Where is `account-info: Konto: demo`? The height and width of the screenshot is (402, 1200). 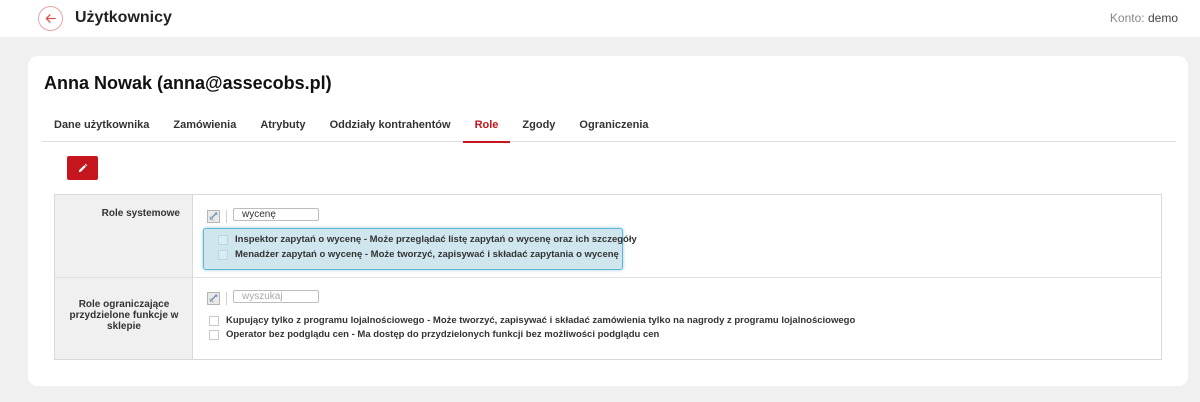 account-info: Konto: demo is located at coordinates (1144, 18).